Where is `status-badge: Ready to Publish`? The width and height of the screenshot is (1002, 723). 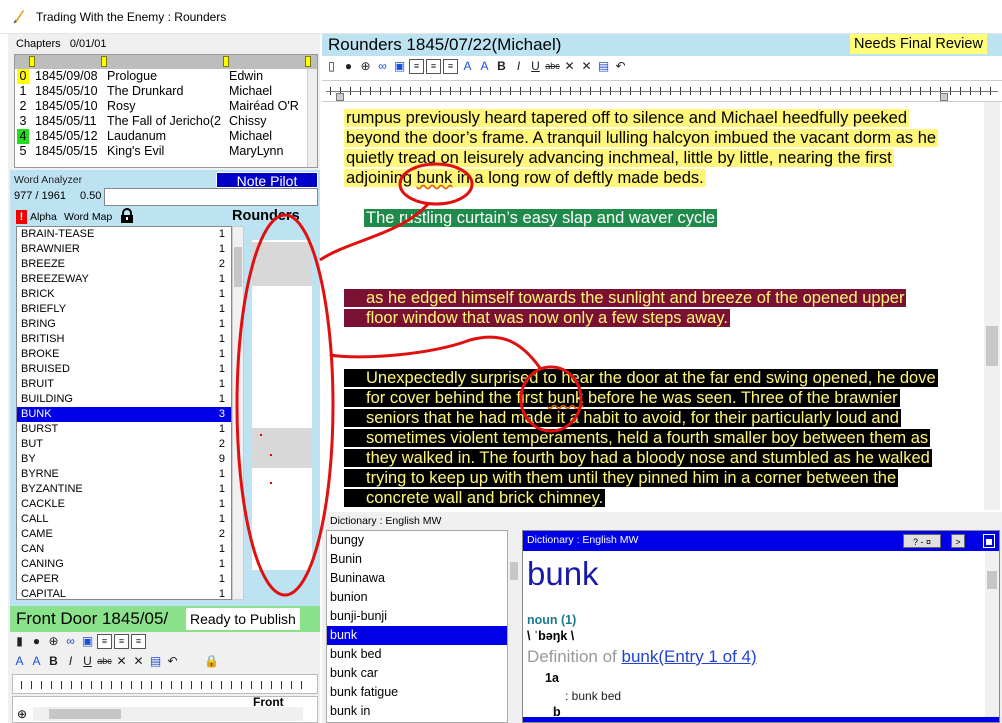 status-badge: Ready to Publish is located at coordinates (243, 619).